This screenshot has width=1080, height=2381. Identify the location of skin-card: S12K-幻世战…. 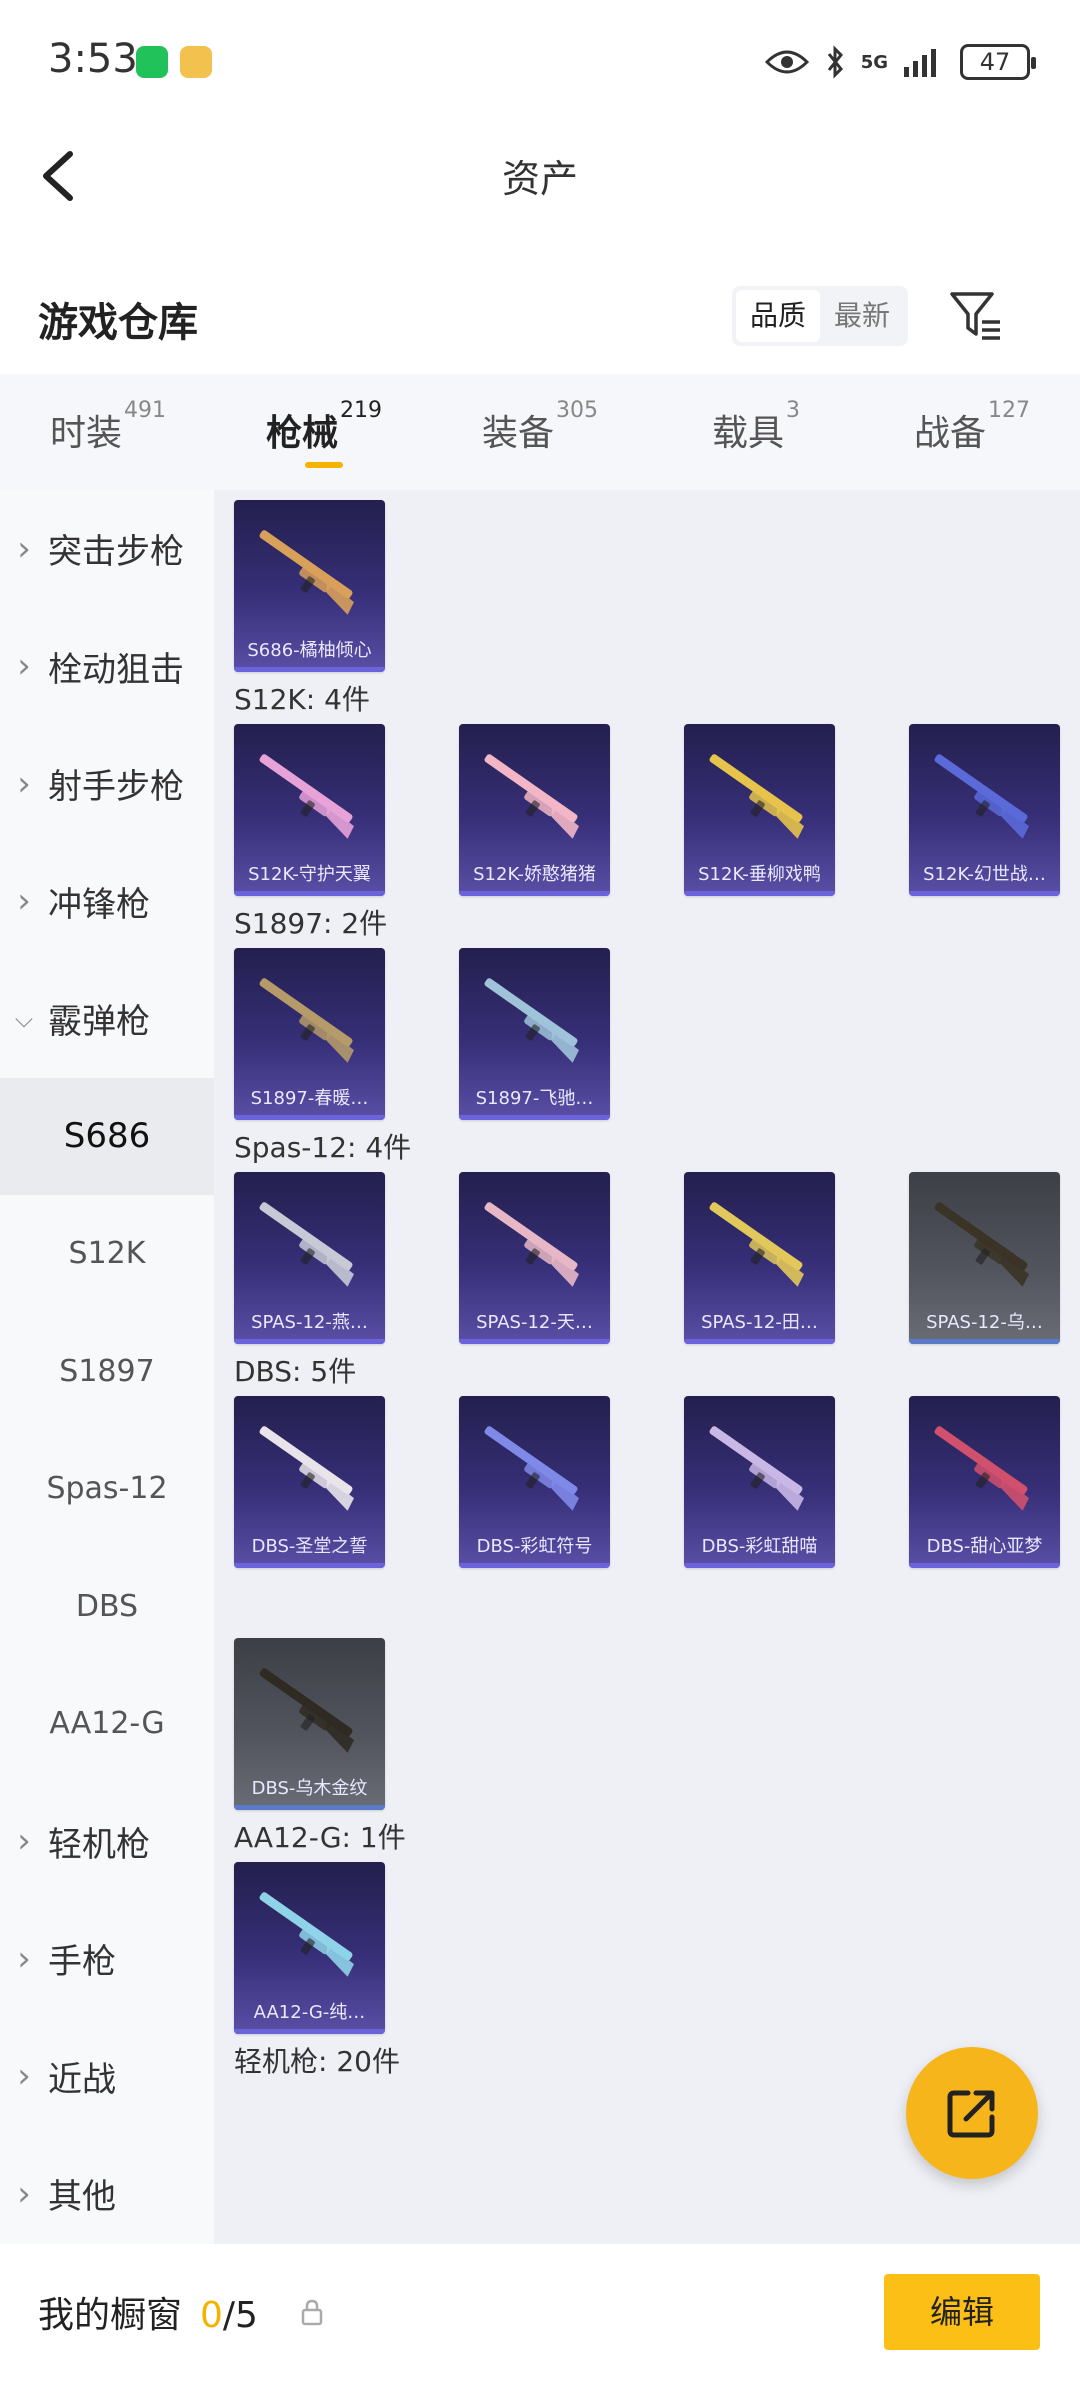
(984, 810).